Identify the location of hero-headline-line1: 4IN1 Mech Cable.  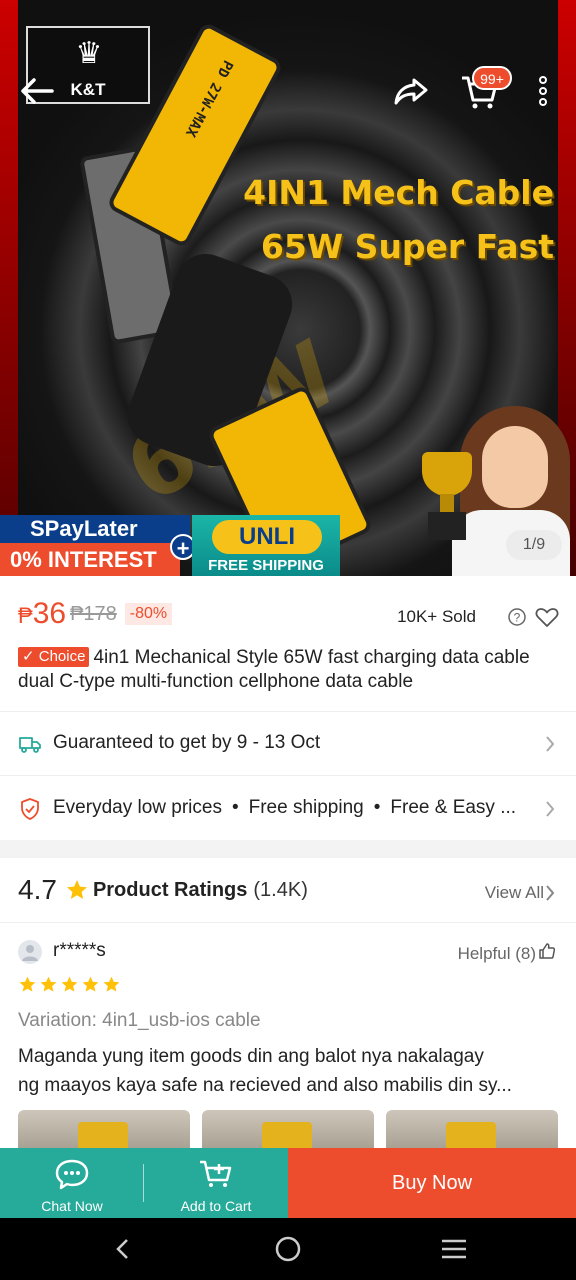
(398, 192).